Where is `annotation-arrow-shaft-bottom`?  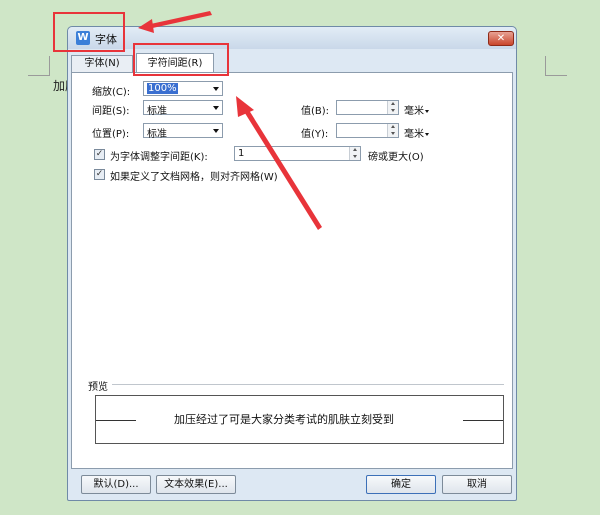
annotation-arrow-shaft-bottom is located at coordinates (282, 168).